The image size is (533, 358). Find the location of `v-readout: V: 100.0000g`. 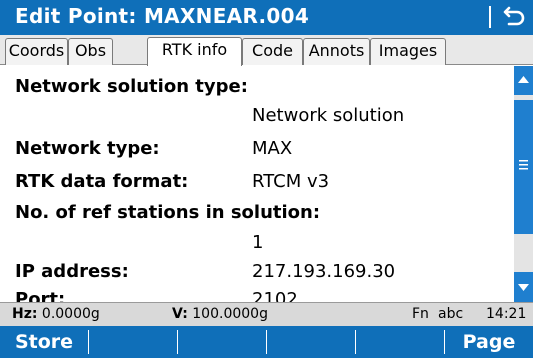

v-readout: V: 100.0000g is located at coordinates (220, 314).